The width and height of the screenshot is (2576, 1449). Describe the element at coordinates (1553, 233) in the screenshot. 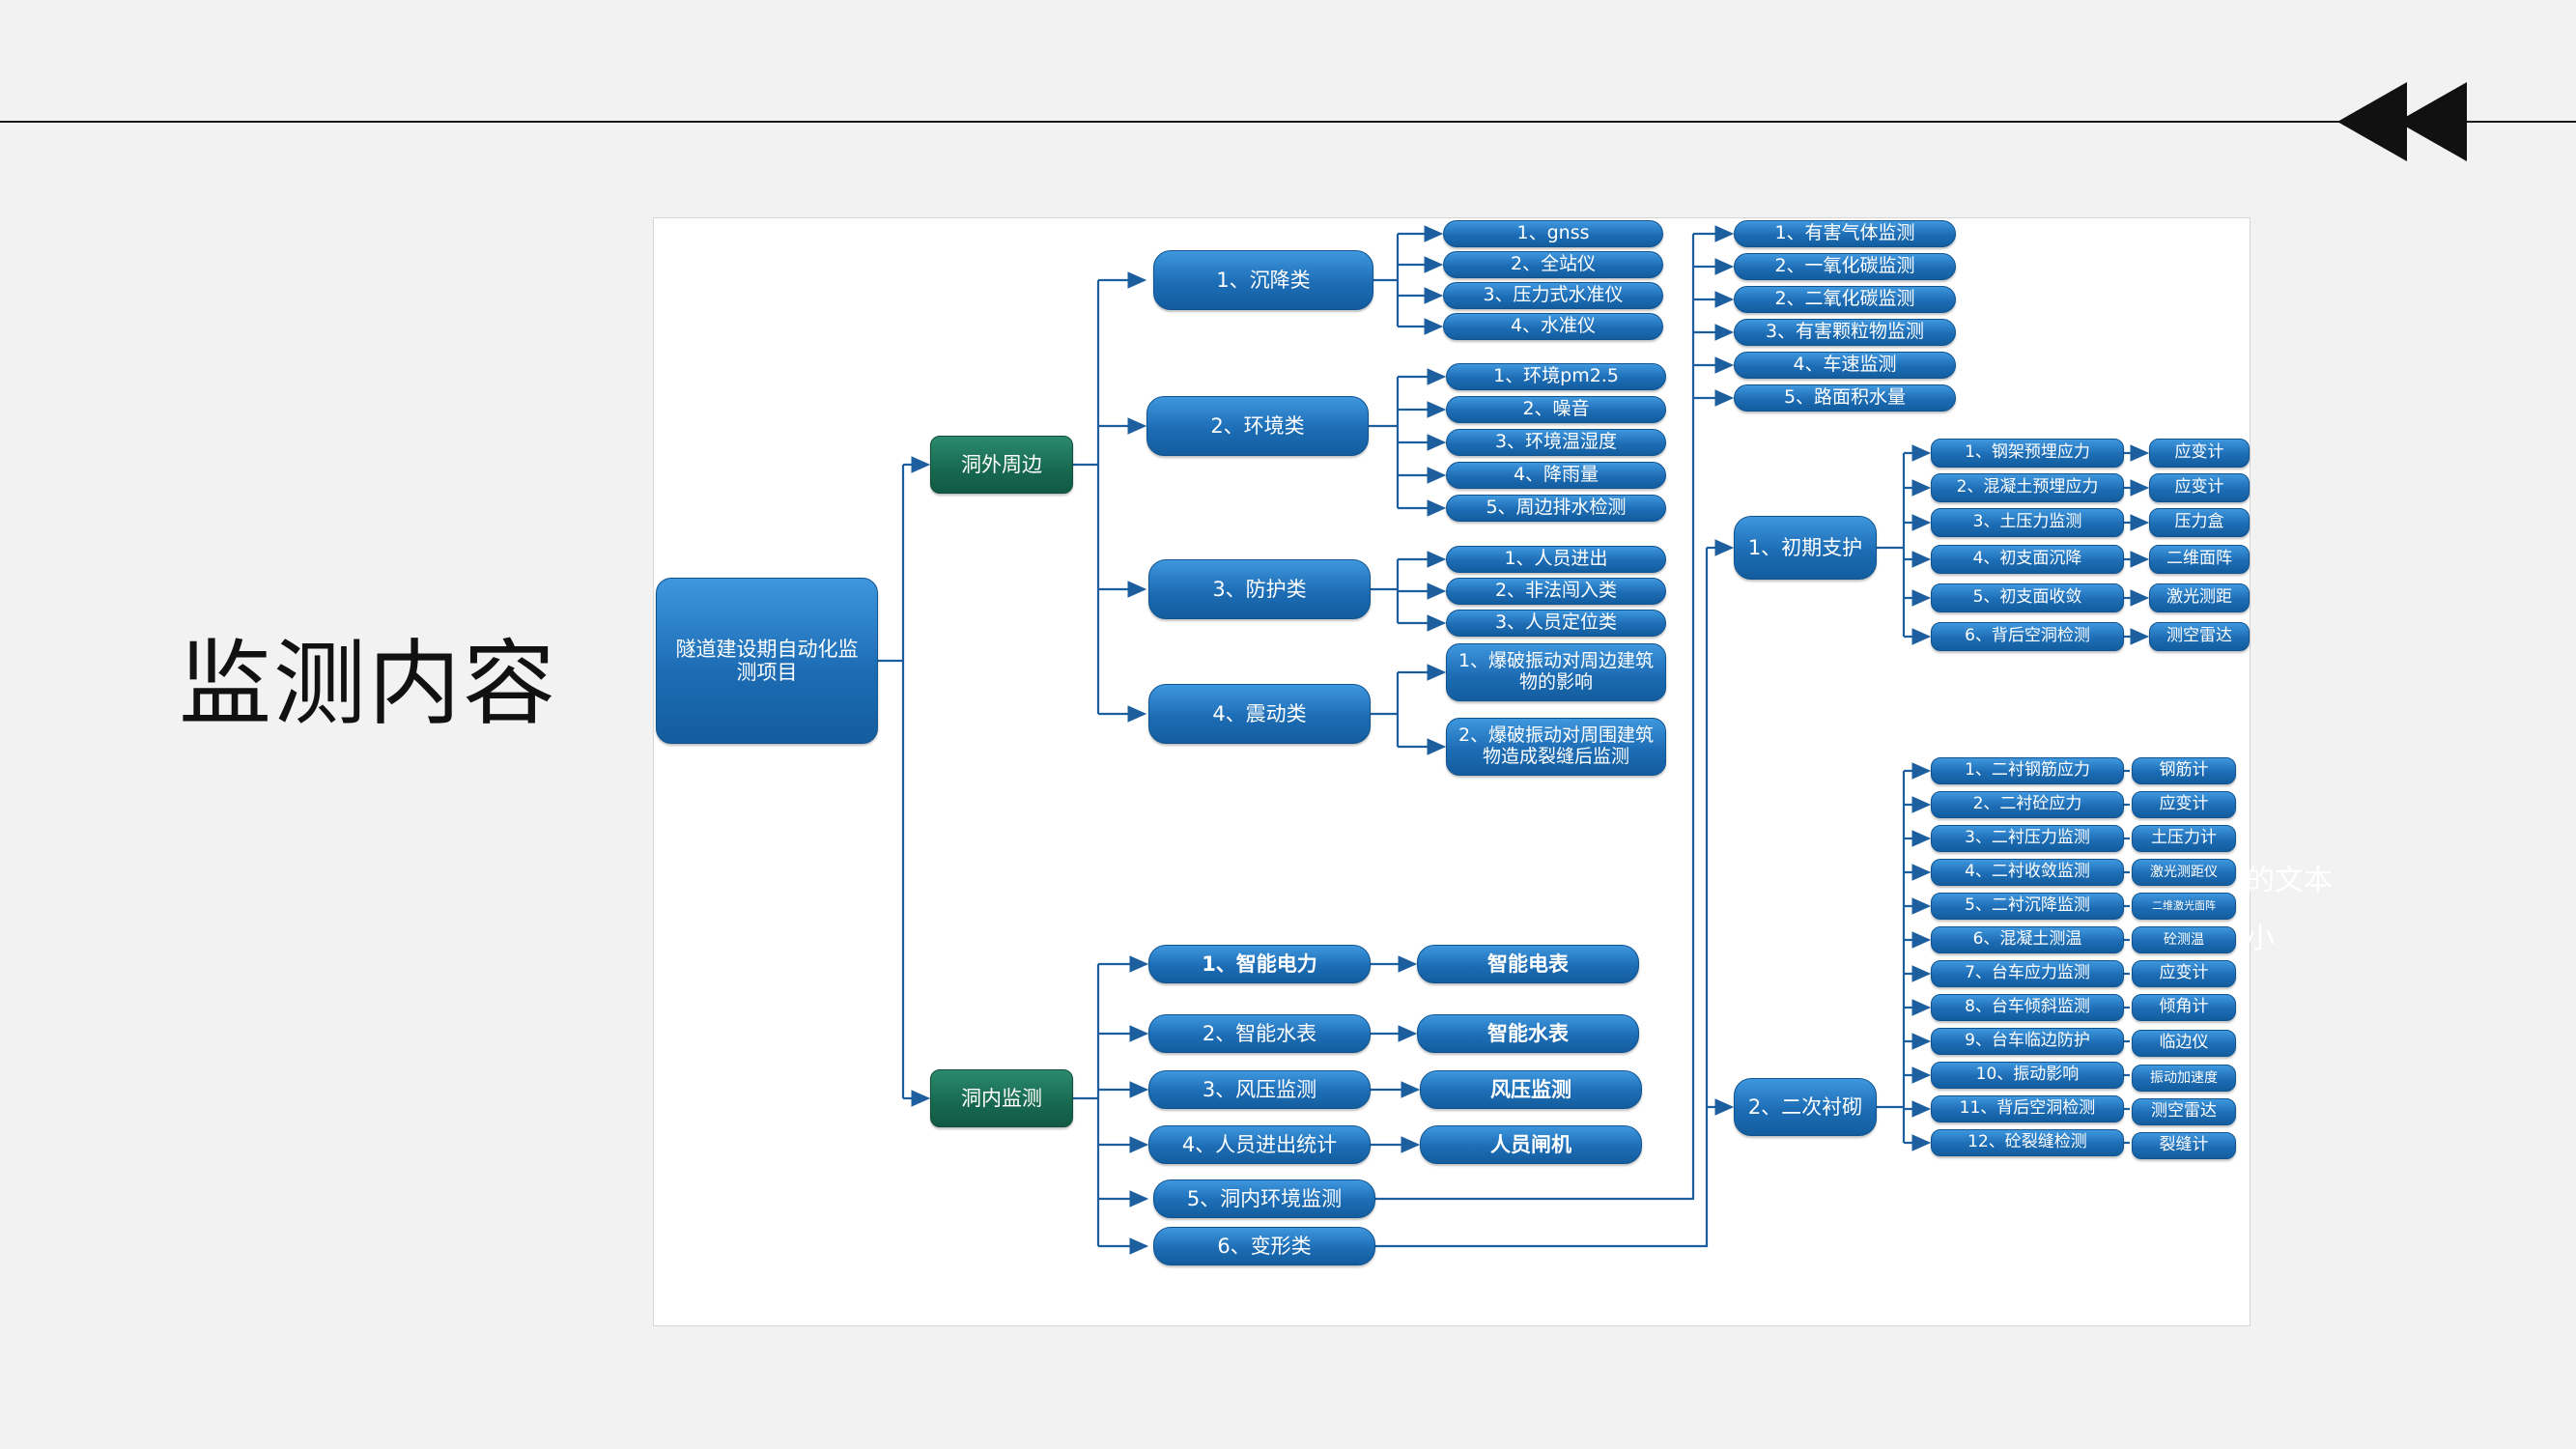

I see `settlement-item: 1、gnss` at that location.